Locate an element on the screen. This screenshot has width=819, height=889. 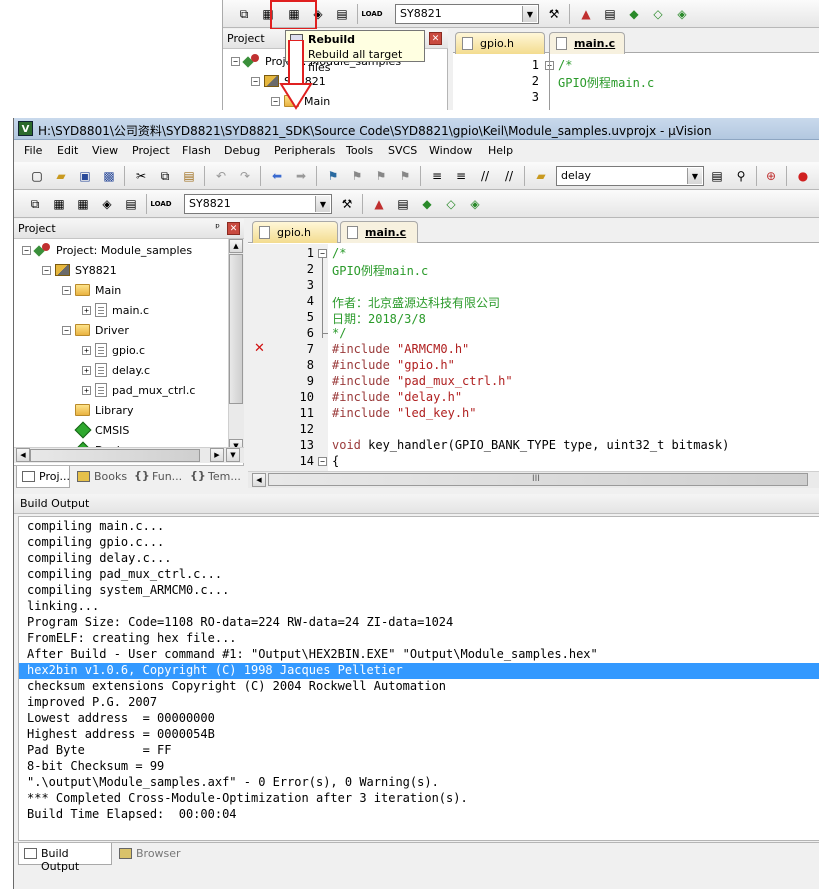
unindent-icon: ≡ is located at coordinates (461, 176).